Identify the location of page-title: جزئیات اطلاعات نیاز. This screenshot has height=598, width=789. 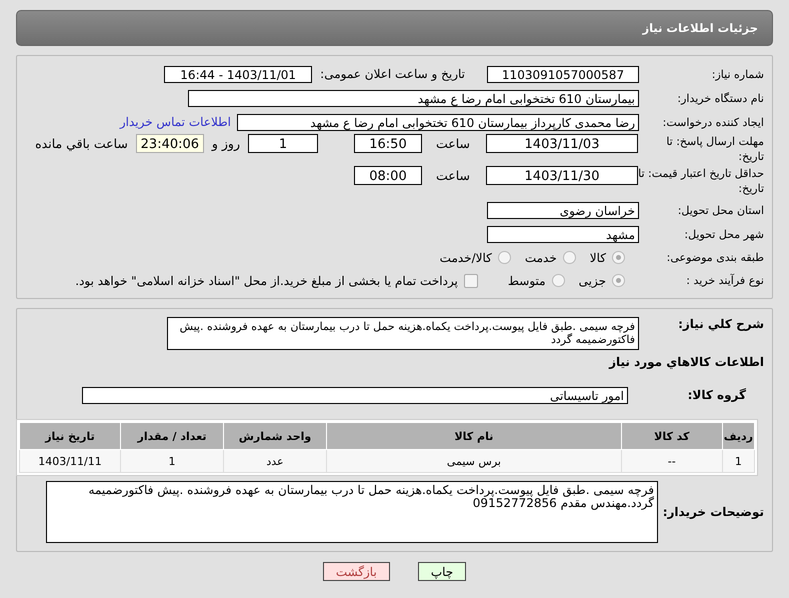
(700, 28).